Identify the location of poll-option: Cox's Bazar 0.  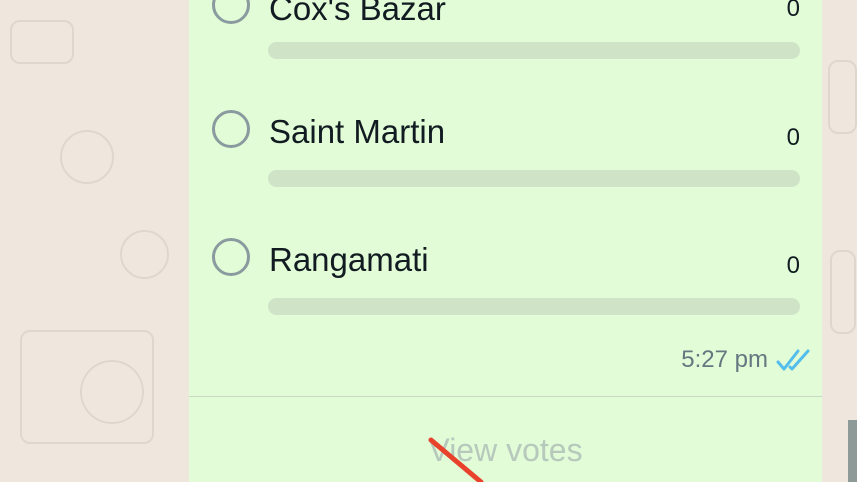
(505, 30).